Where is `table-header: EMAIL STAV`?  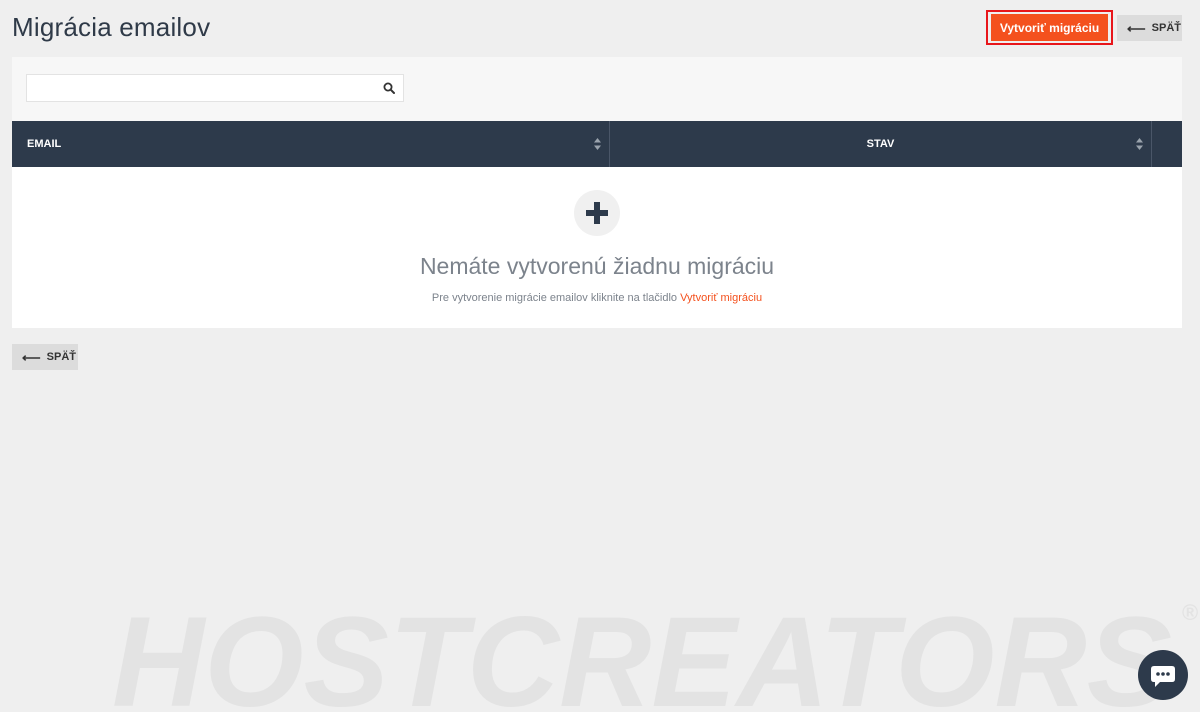 table-header: EMAIL STAV is located at coordinates (597, 144).